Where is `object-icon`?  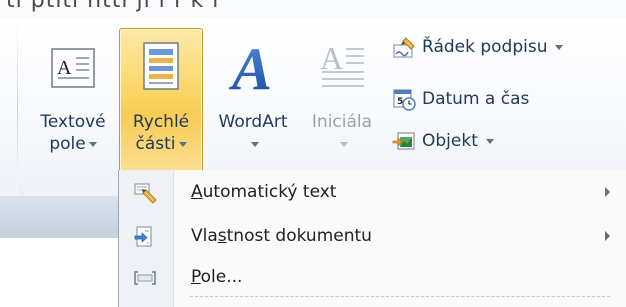 object-icon is located at coordinates (404, 141).